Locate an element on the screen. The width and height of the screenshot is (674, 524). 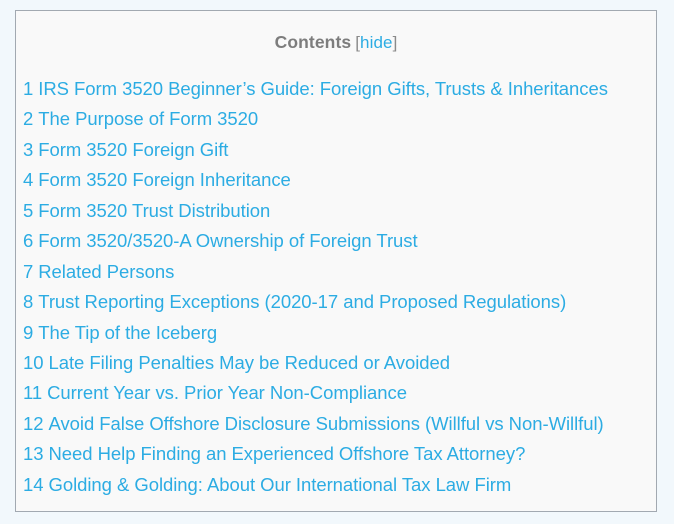
toc-link-2: 2 The Purpose of Form 3520 is located at coordinates (140, 118).